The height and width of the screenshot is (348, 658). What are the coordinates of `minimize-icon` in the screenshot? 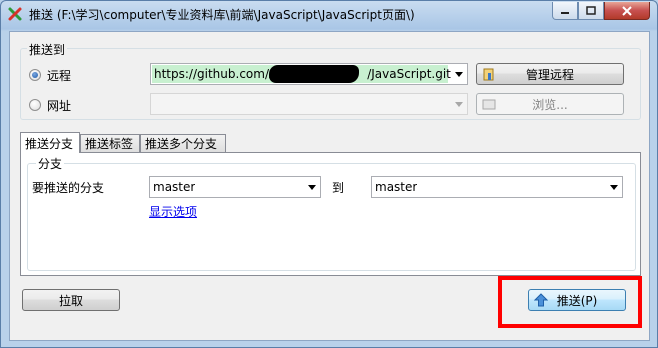 It's located at (565, 12).